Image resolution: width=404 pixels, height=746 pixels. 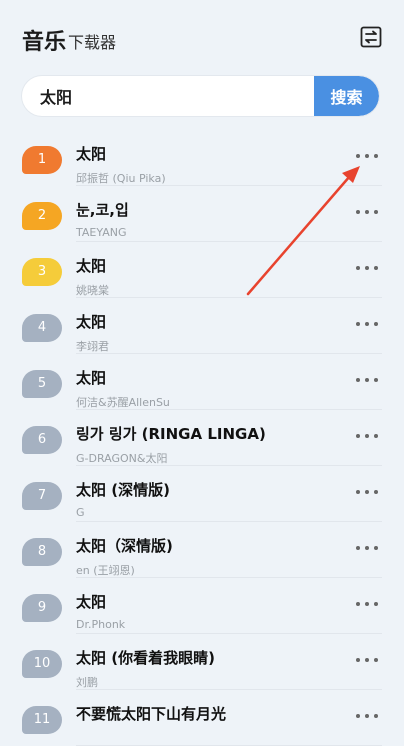 What do you see at coordinates (42, 272) in the screenshot?
I see `rank-badge: 3` at bounding box center [42, 272].